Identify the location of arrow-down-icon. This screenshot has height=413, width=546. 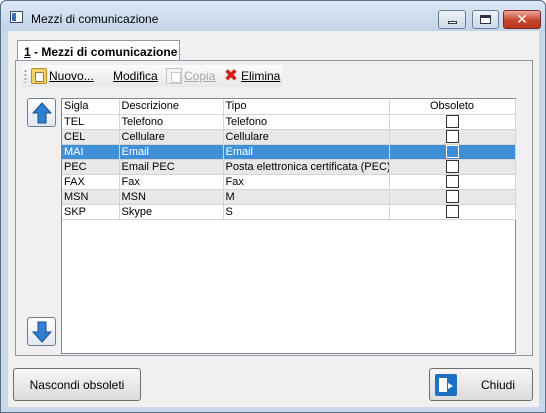
(41, 332).